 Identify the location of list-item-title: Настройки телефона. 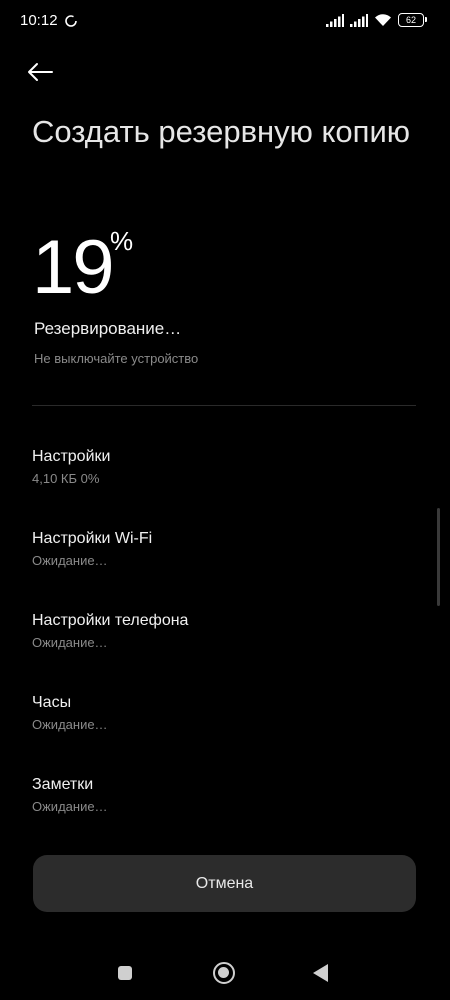
(110, 620).